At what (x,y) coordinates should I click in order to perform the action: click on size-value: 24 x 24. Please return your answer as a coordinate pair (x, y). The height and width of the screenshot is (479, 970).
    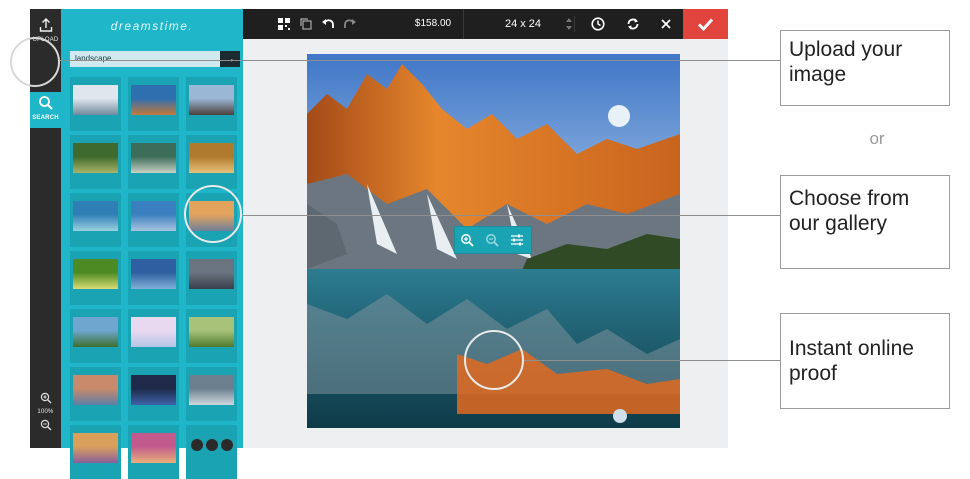
    Looking at the image, I should click on (523, 24).